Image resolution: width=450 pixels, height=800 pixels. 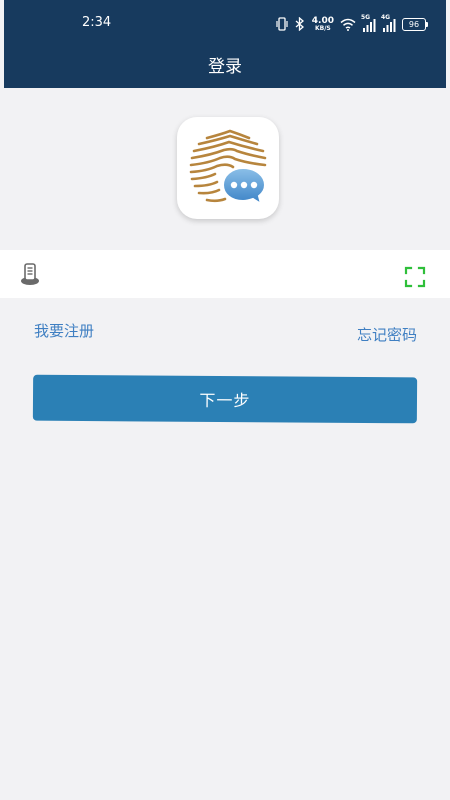 What do you see at coordinates (225, 24) in the screenshot?
I see `status-bar: 2:34 4.00 KB/S 5G 4G 96` at bounding box center [225, 24].